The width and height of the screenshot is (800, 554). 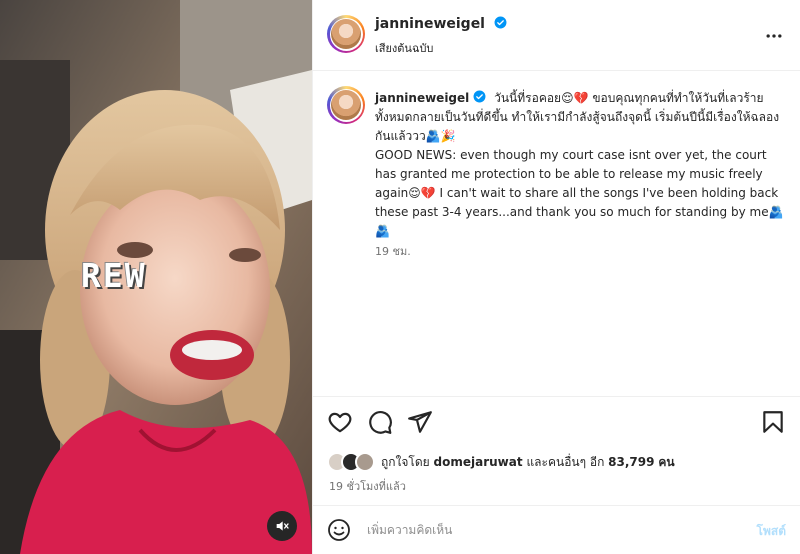 What do you see at coordinates (365, 462) in the screenshot?
I see `liker-avatar` at bounding box center [365, 462].